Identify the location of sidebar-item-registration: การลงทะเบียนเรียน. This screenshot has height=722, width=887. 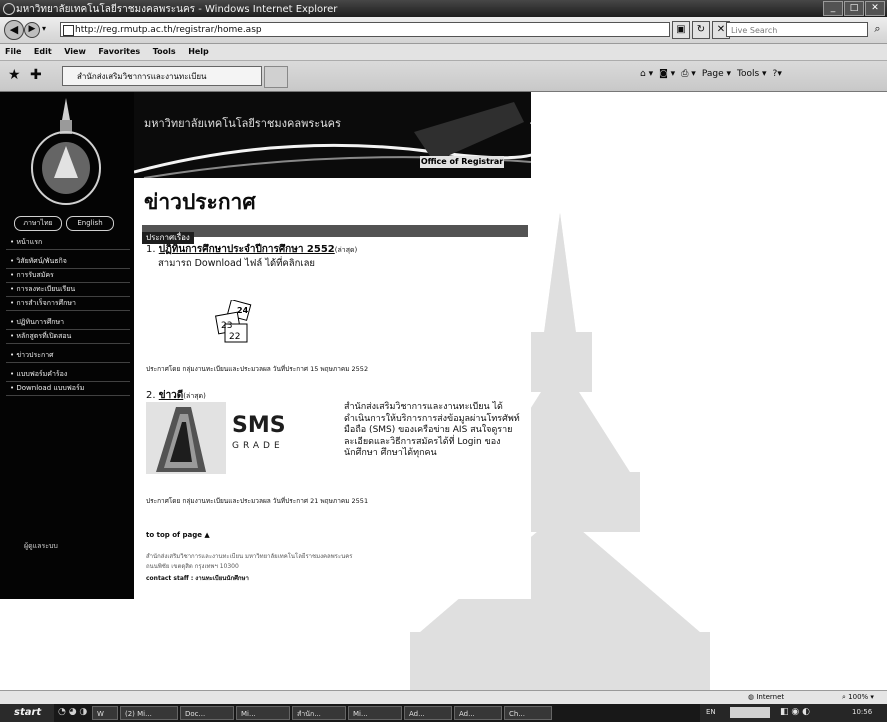
(68, 290).